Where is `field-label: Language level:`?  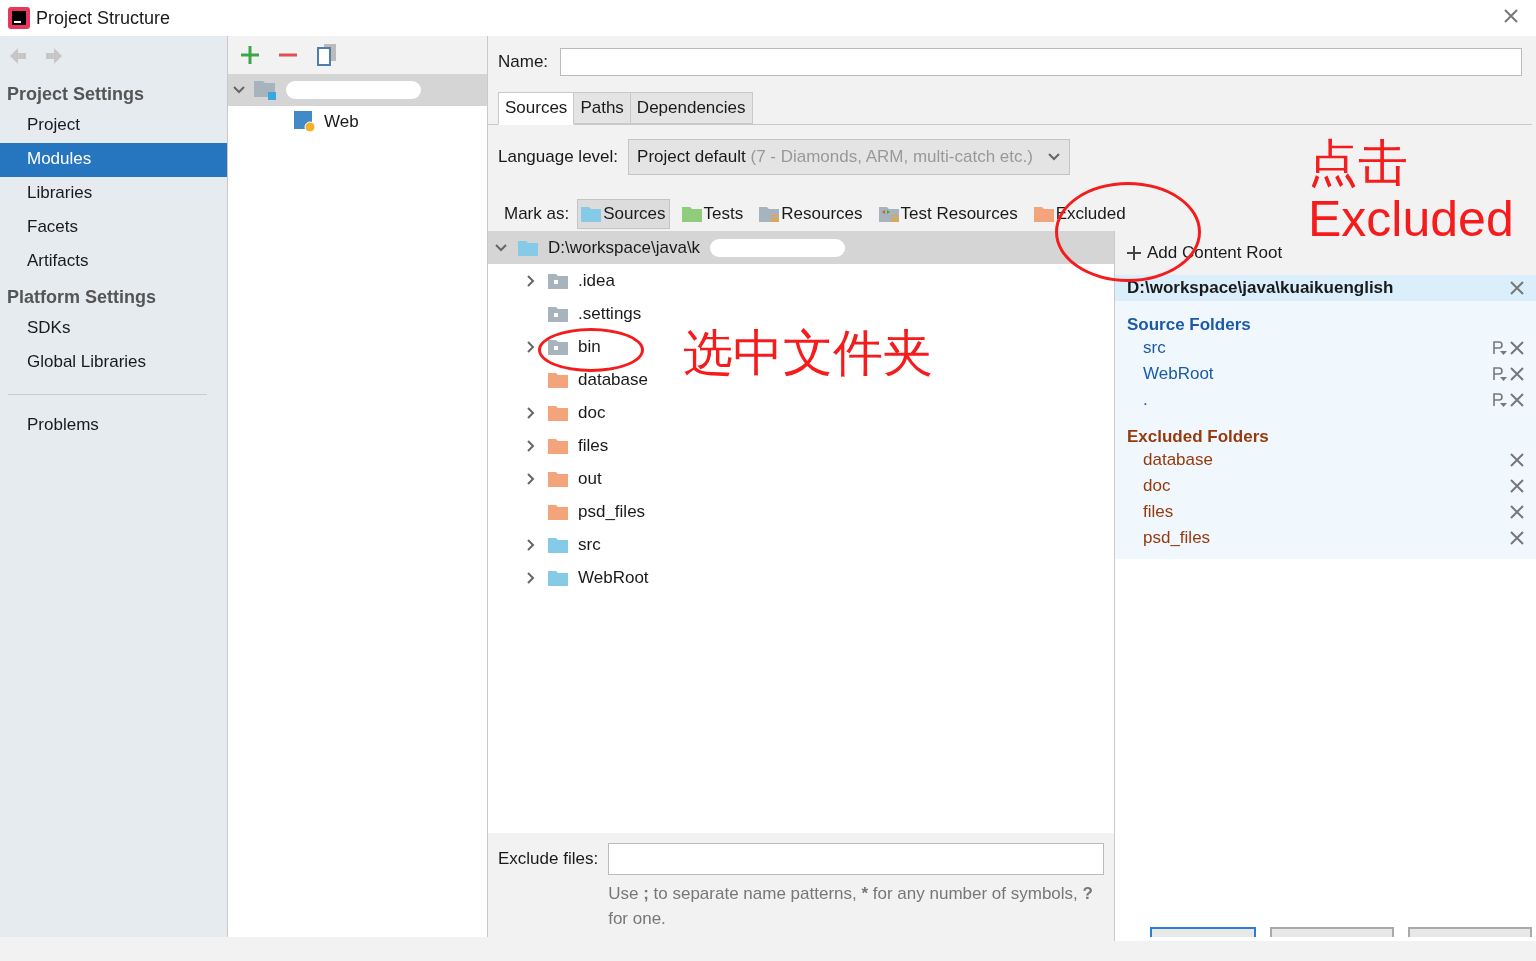
field-label: Language level: is located at coordinates (558, 157).